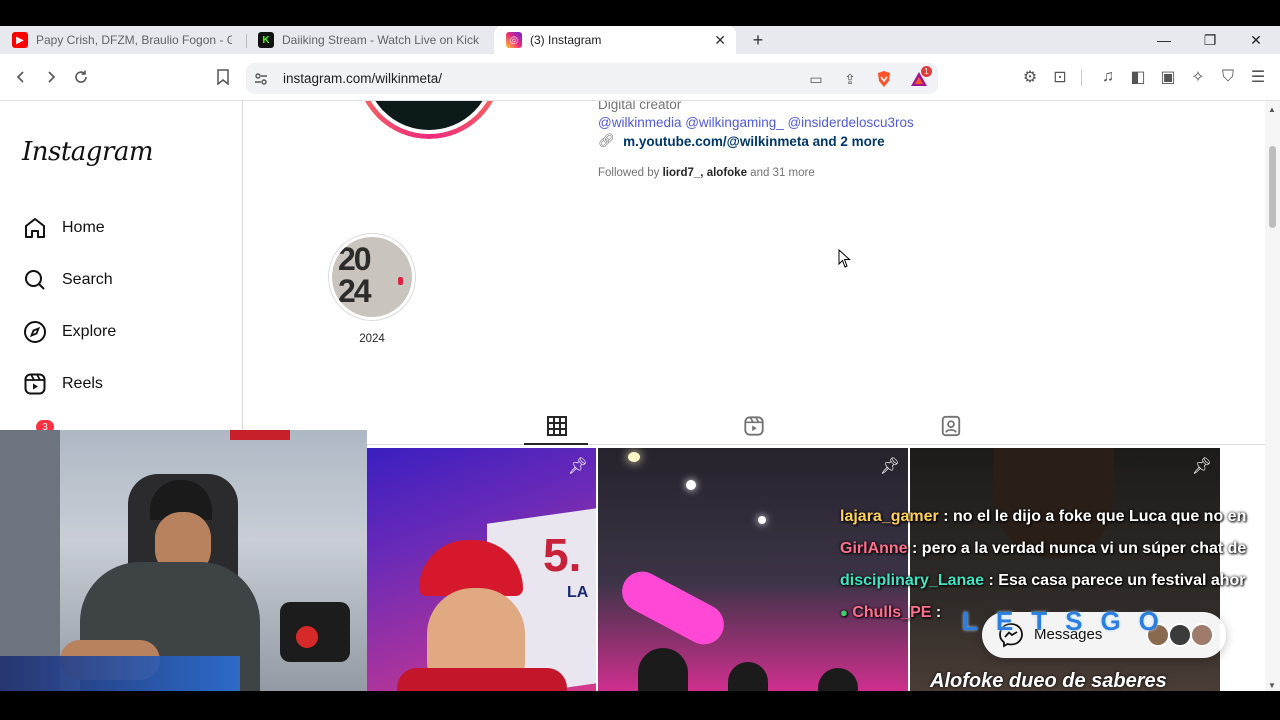  I want to click on chat-user: GirlAnne, so click(874, 548).